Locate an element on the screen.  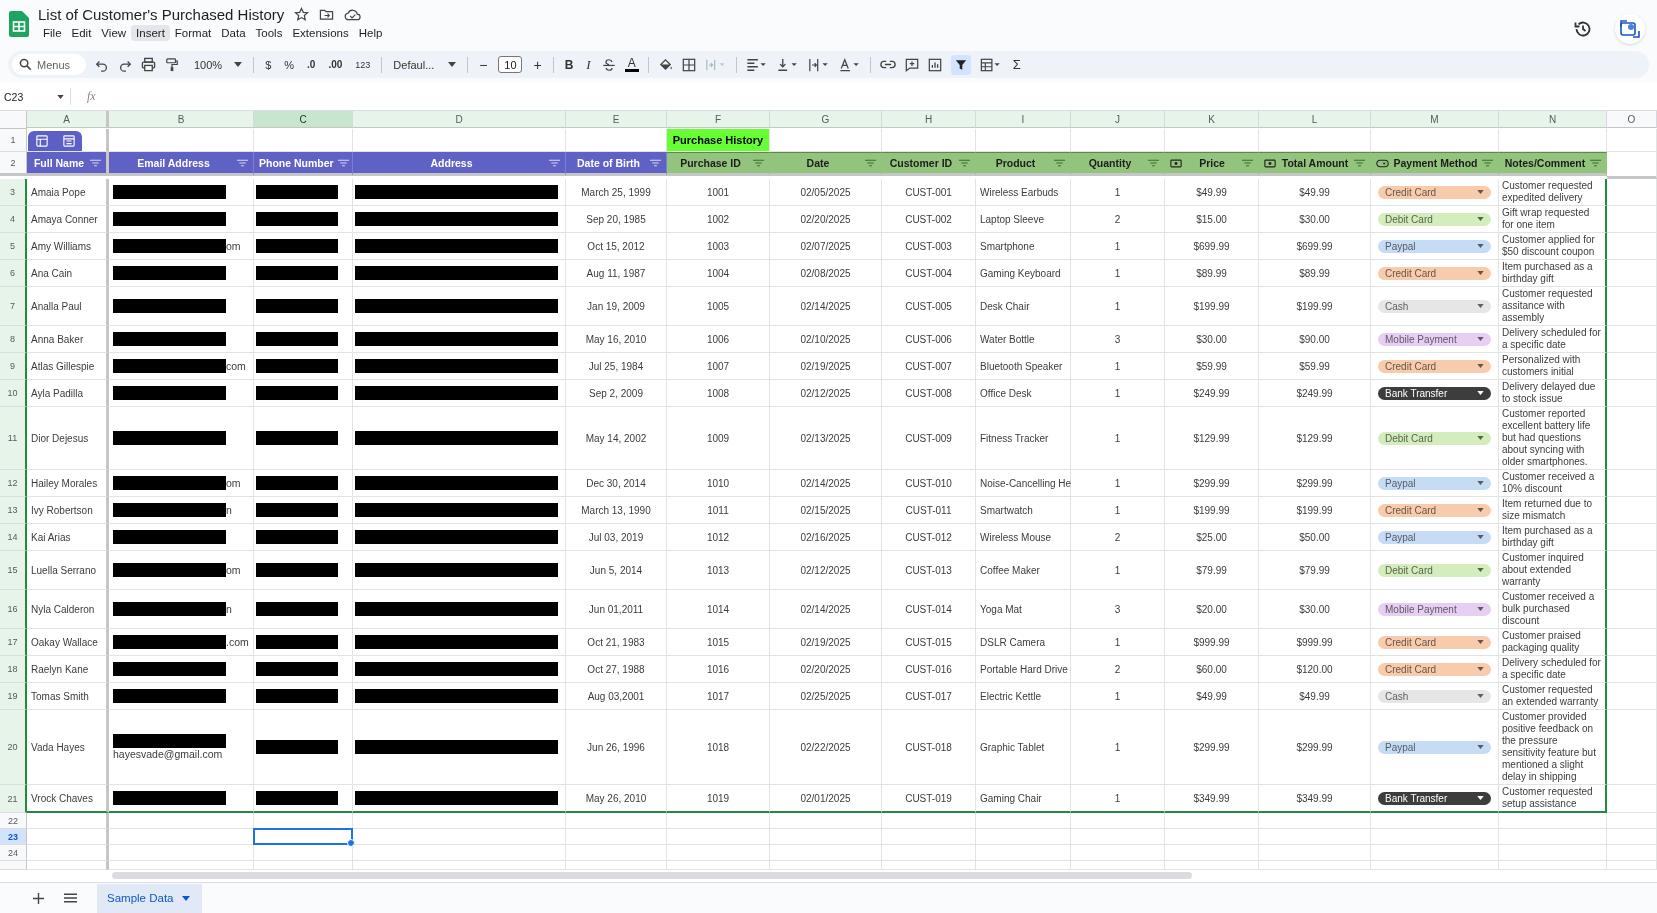
payment-chip: Paypal is located at coordinates (1434, 537).